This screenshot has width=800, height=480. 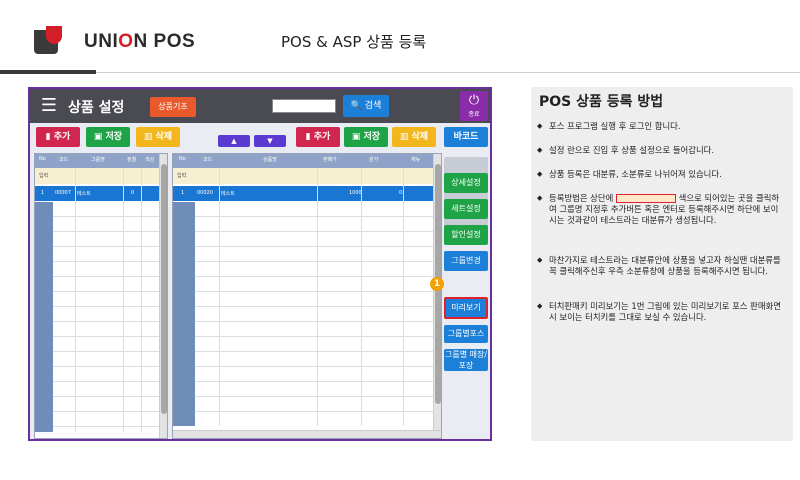 I want to click on group-pos-button: 그룹별포스, so click(x=466, y=334).